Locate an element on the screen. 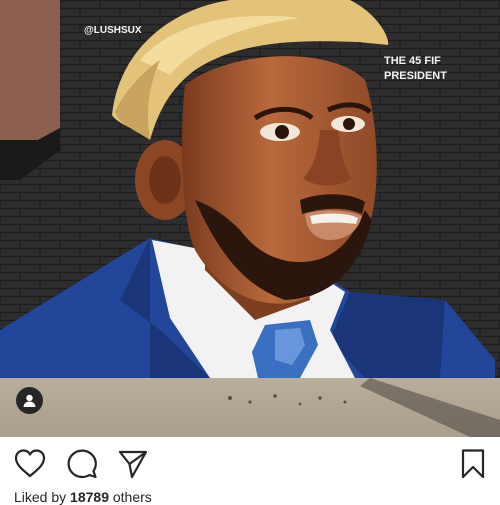 This screenshot has width=500, height=505. person-icon is located at coordinates (29, 400).